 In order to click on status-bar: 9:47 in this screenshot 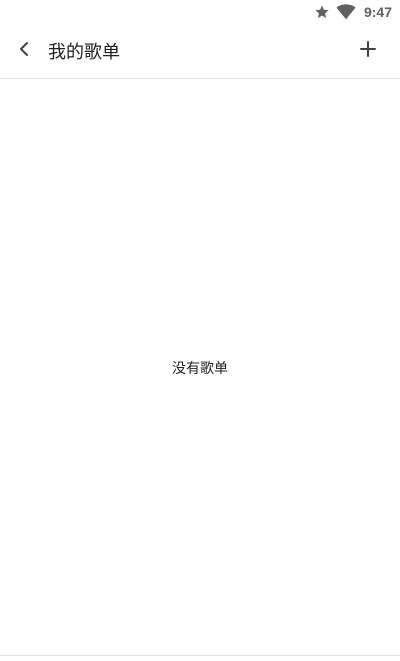, I will do `click(200, 12)`.